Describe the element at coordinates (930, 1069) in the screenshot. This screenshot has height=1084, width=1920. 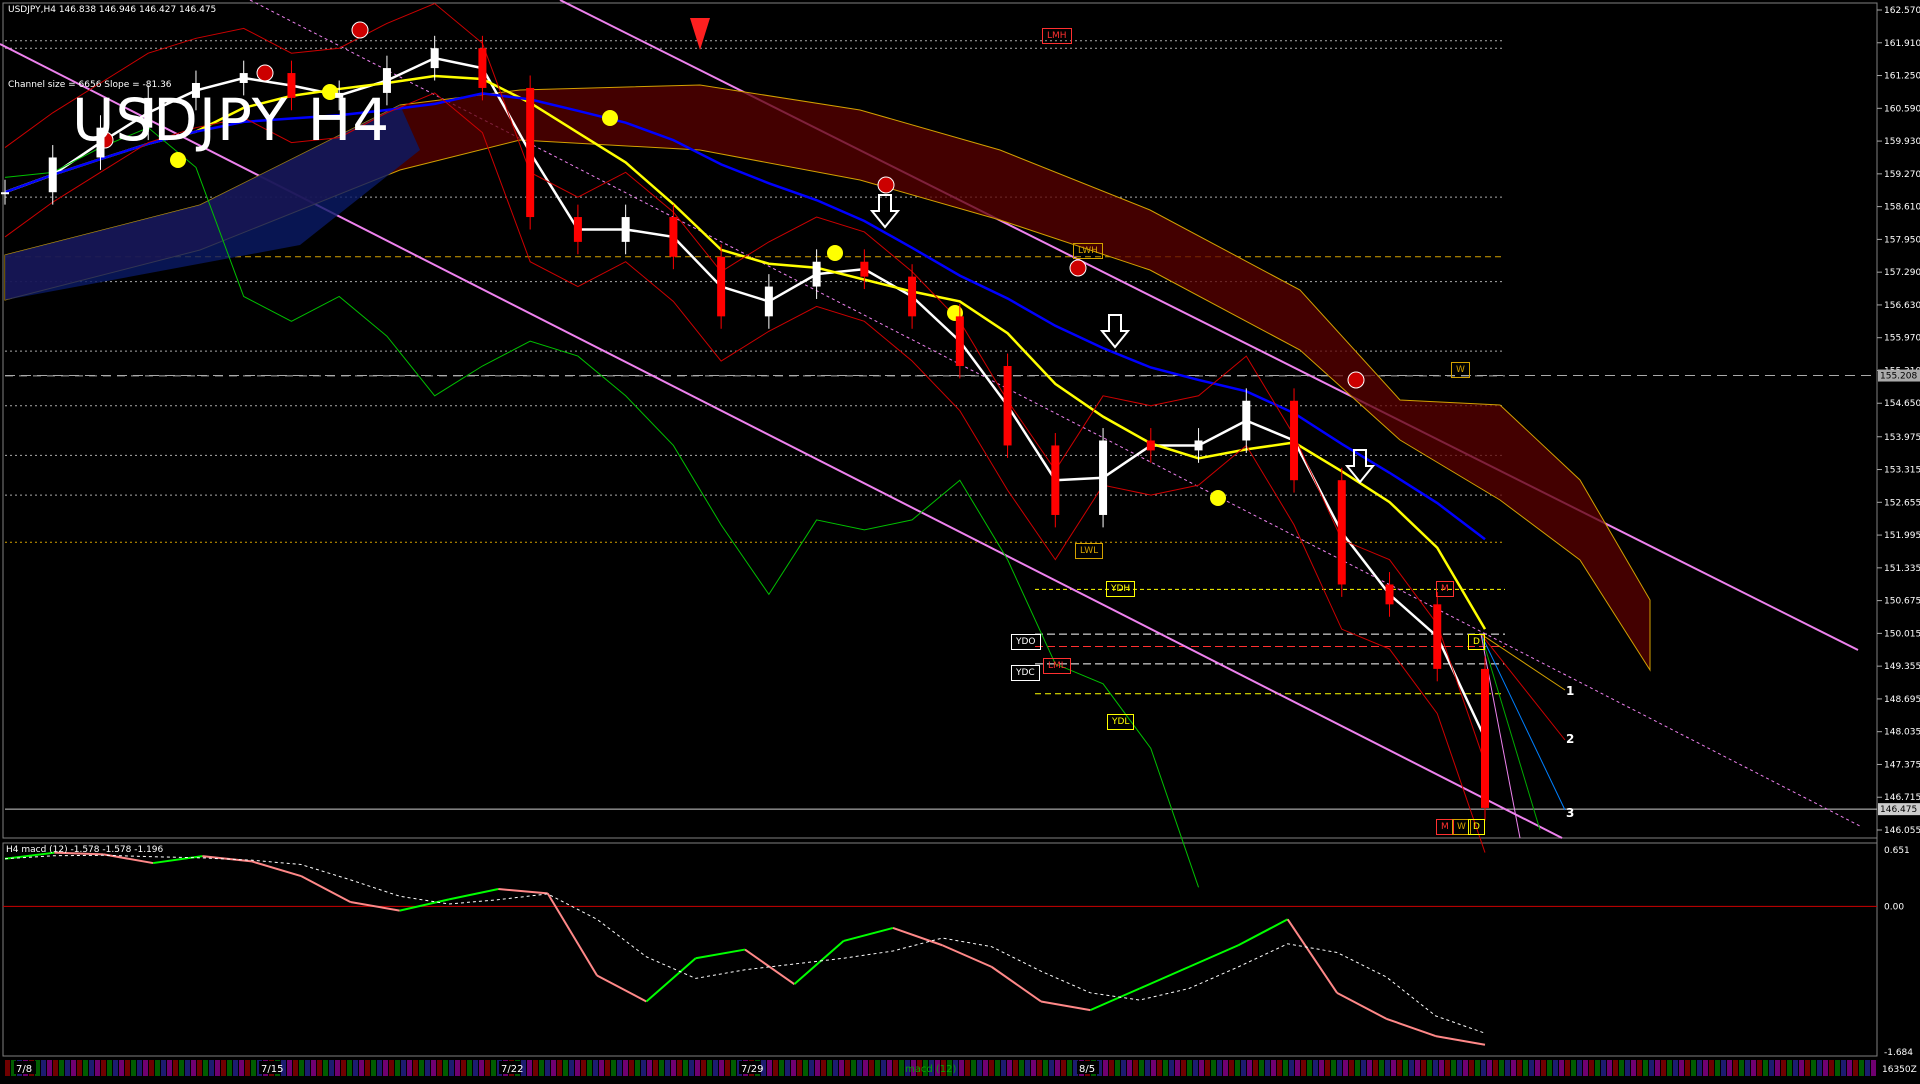
I see `bottom-tab: macd (12)` at that location.